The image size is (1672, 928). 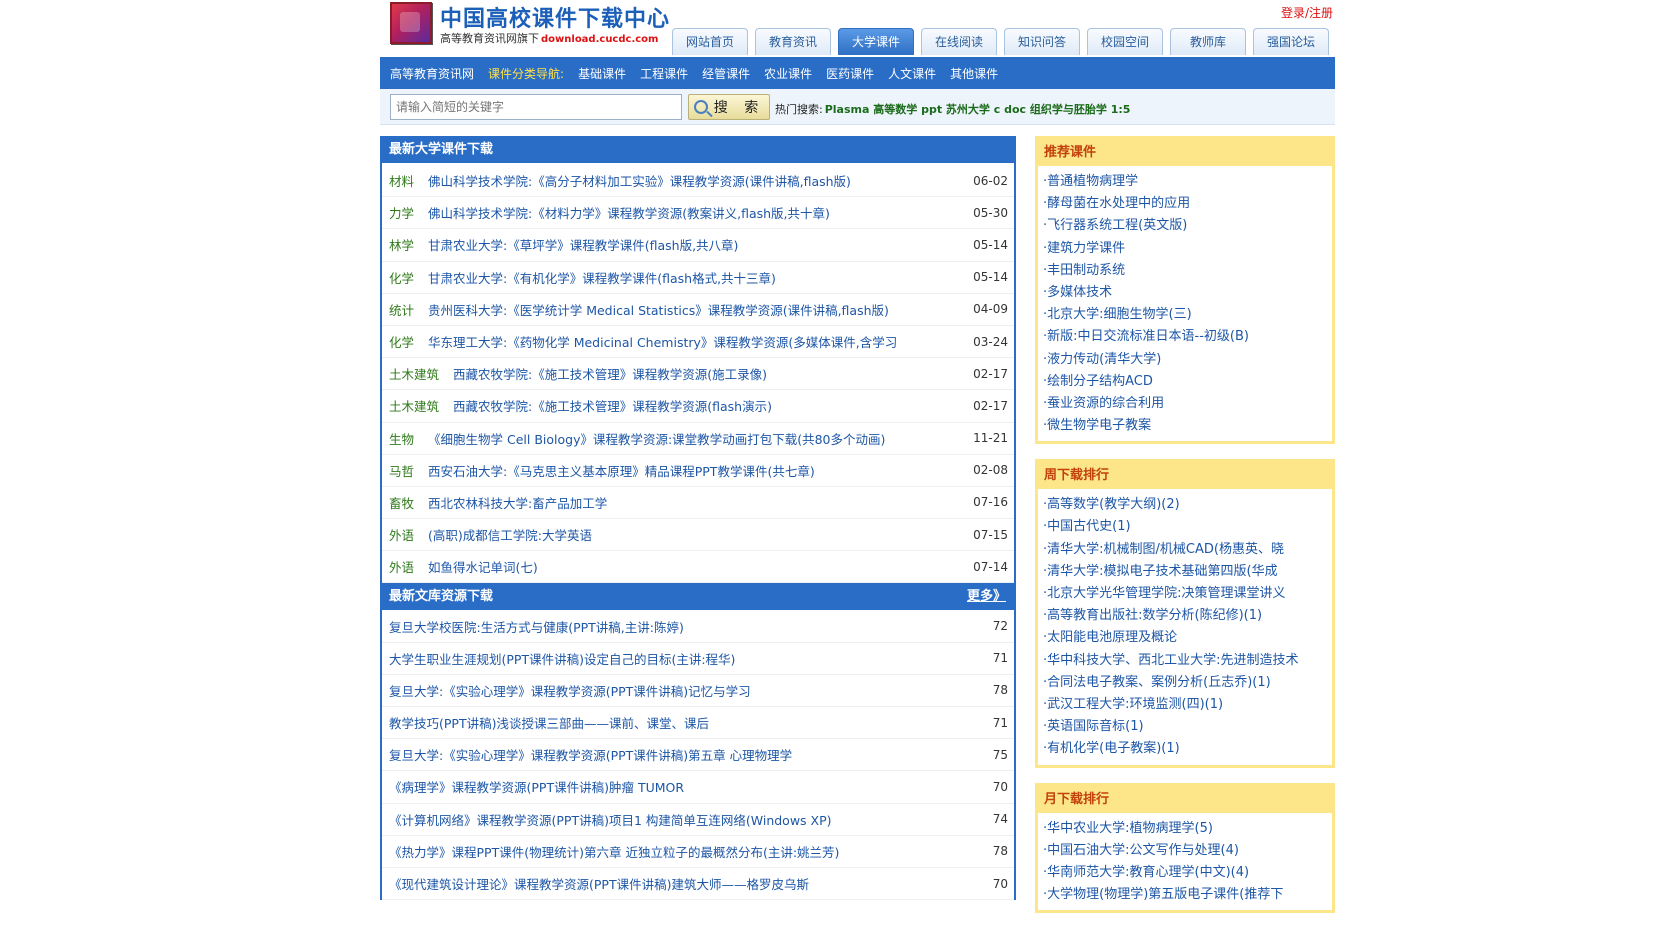 What do you see at coordinates (1185, 505) in the screenshot?
I see `weekly-ranking-item: ·高等数学(教学大纲)(2)` at bounding box center [1185, 505].